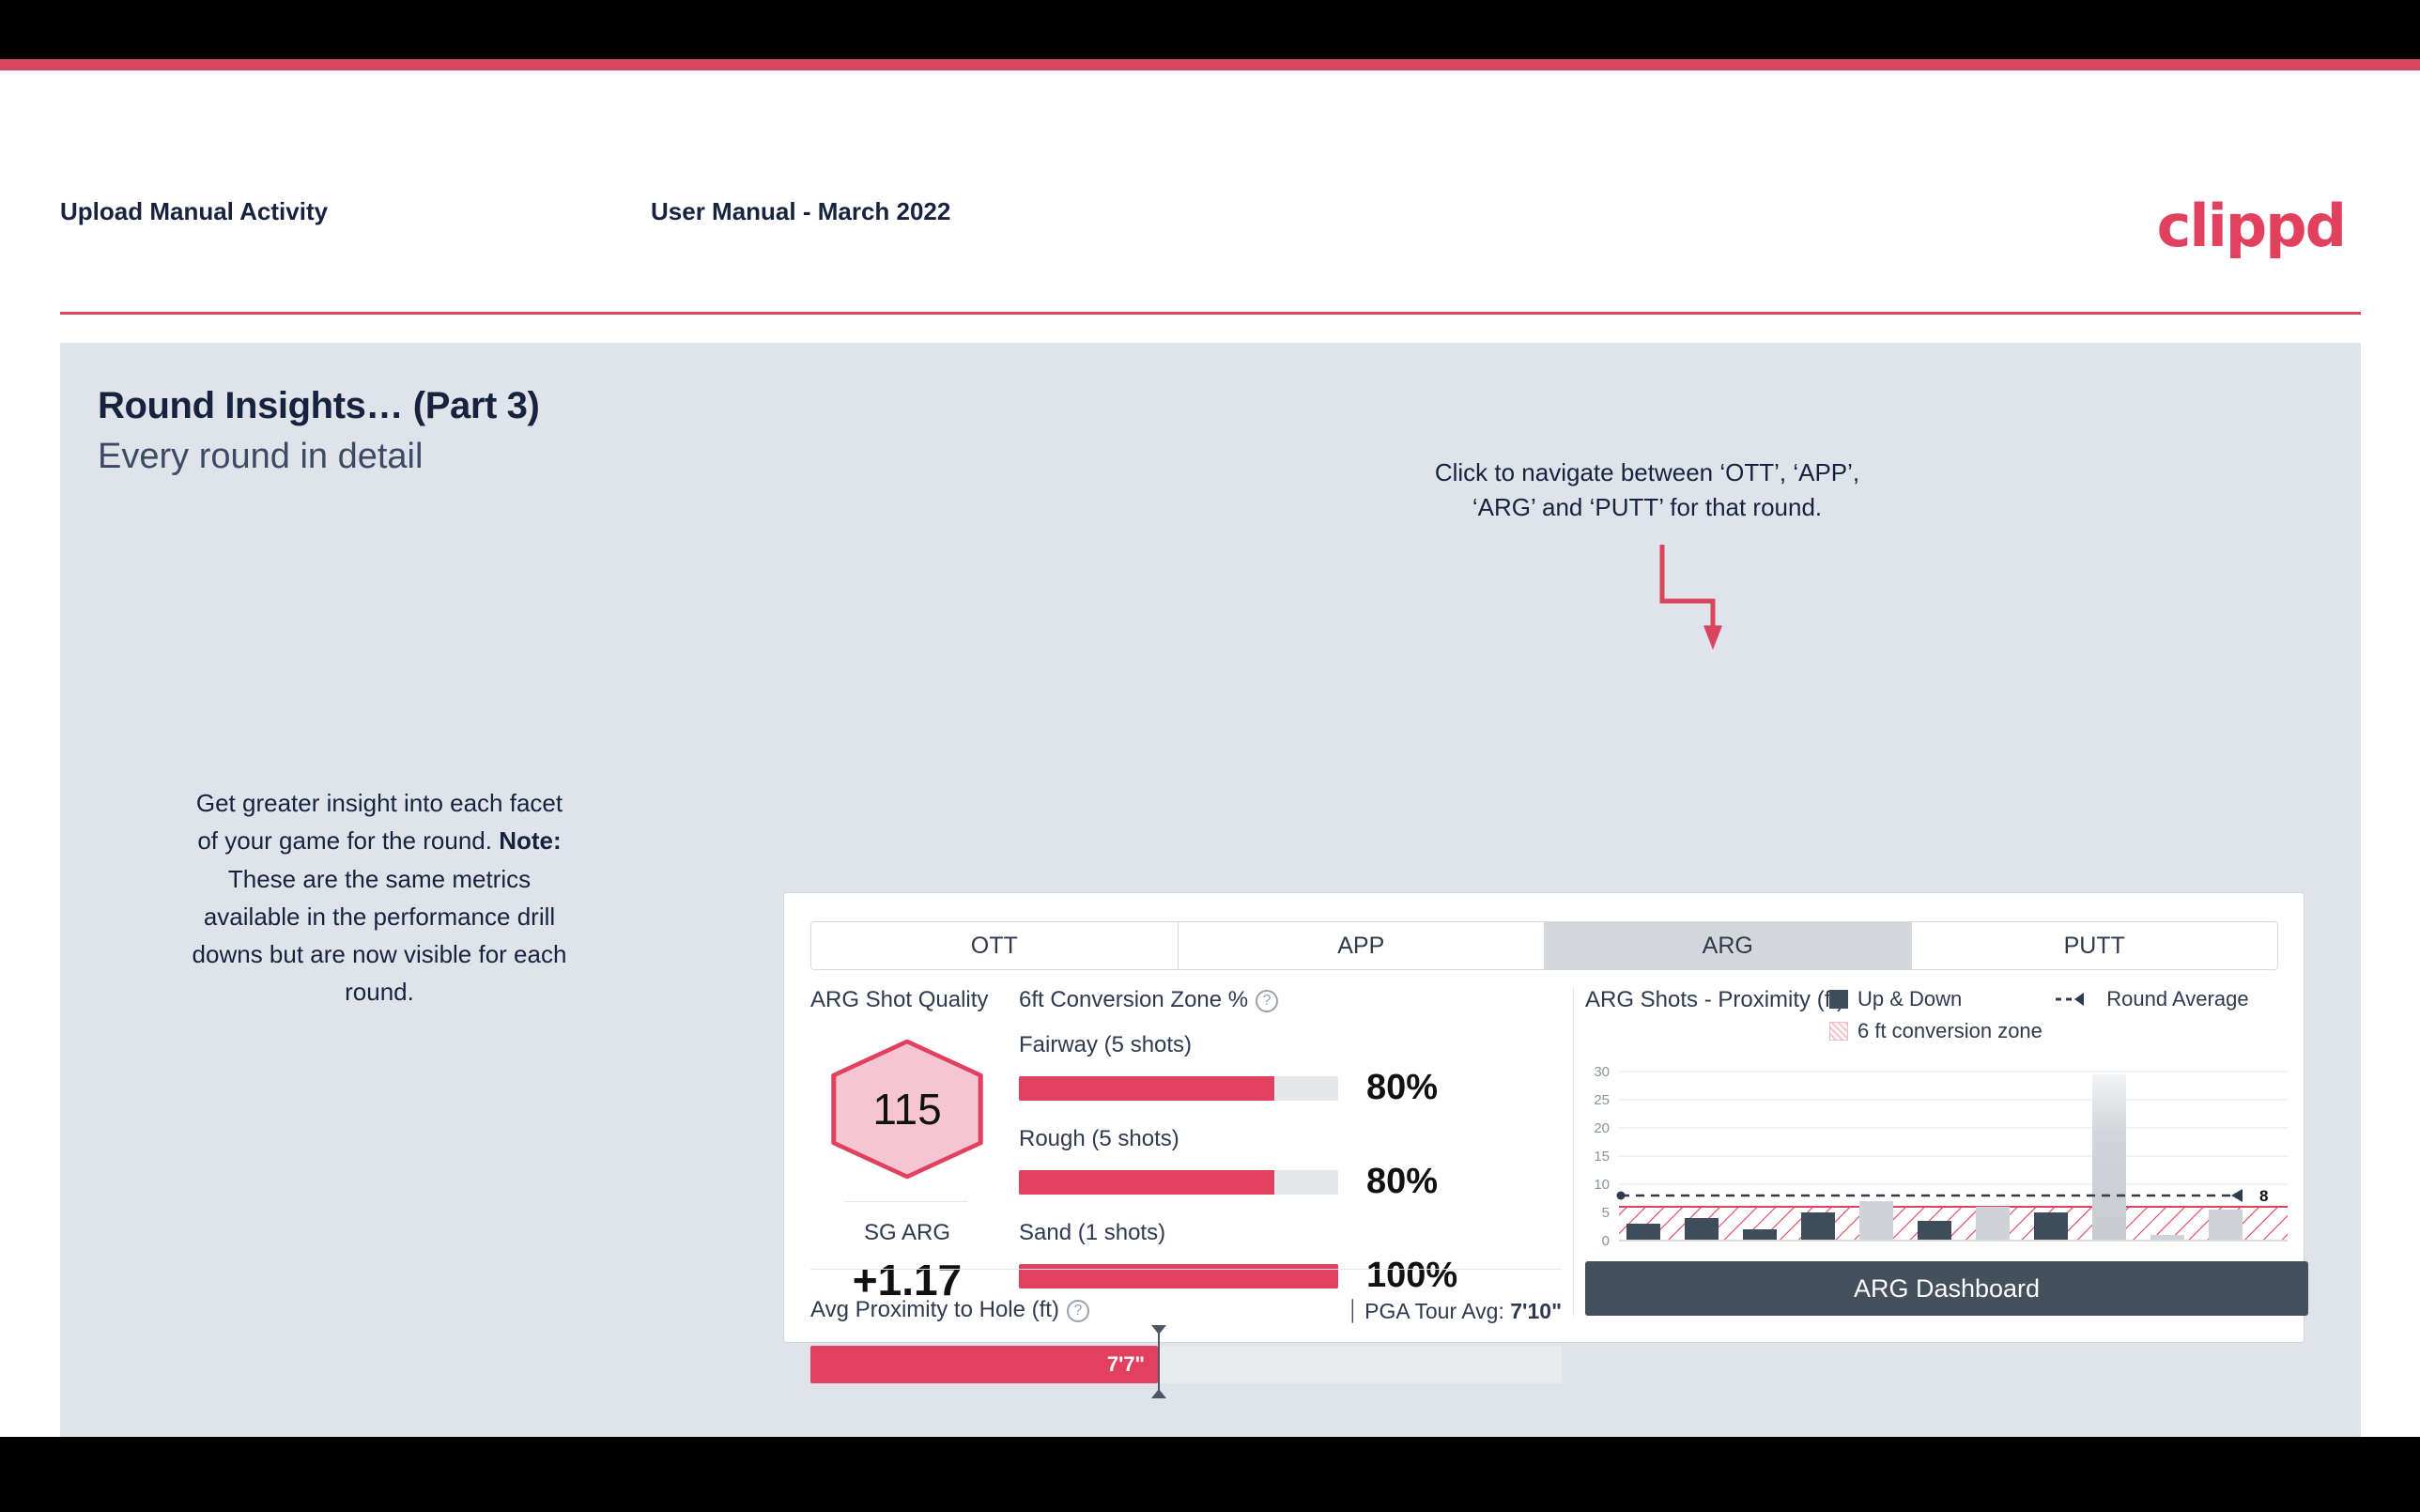 The width and height of the screenshot is (2420, 1512). Describe the element at coordinates (1158, 1330) in the screenshot. I see `proximity-marker-top-icon` at that location.